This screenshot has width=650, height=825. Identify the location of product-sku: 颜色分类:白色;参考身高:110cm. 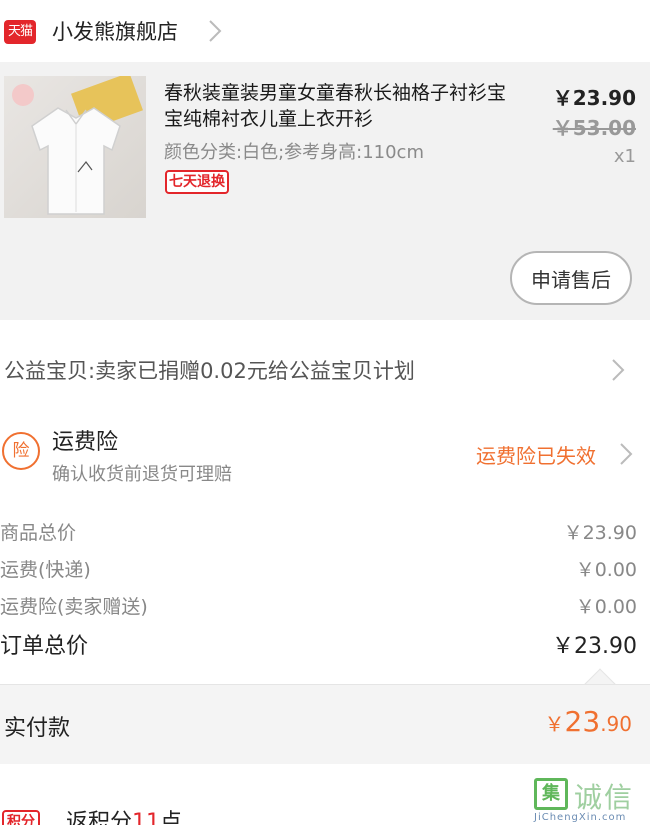
(294, 152).